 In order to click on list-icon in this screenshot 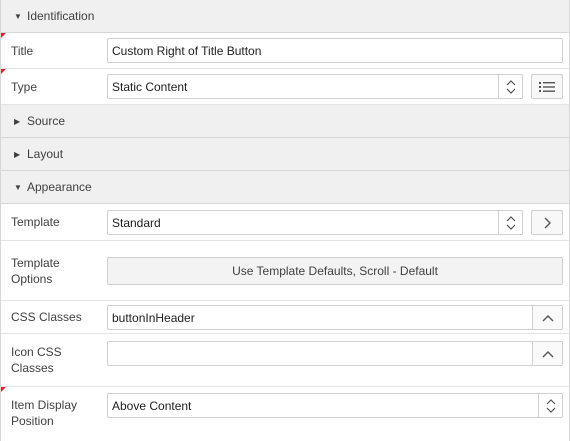, I will do `click(547, 87)`.